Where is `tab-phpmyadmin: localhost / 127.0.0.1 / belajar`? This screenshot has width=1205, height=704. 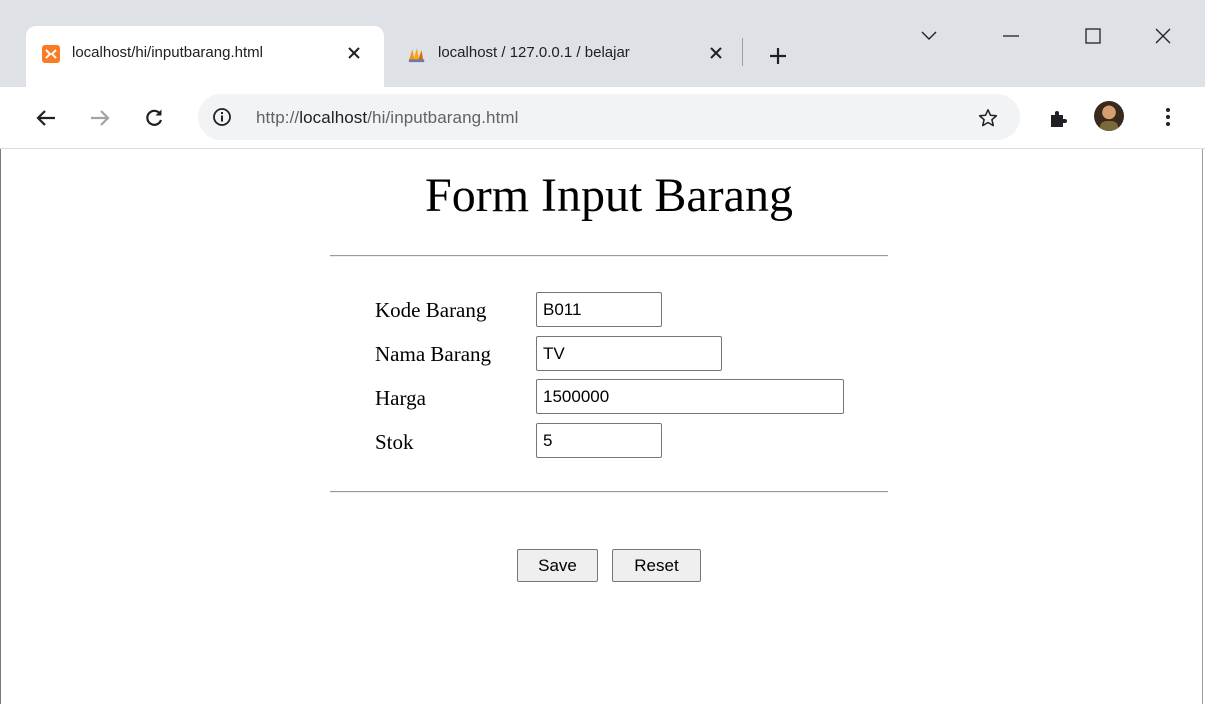 tab-phpmyadmin: localhost / 127.0.0.1 / belajar is located at coordinates (566, 56).